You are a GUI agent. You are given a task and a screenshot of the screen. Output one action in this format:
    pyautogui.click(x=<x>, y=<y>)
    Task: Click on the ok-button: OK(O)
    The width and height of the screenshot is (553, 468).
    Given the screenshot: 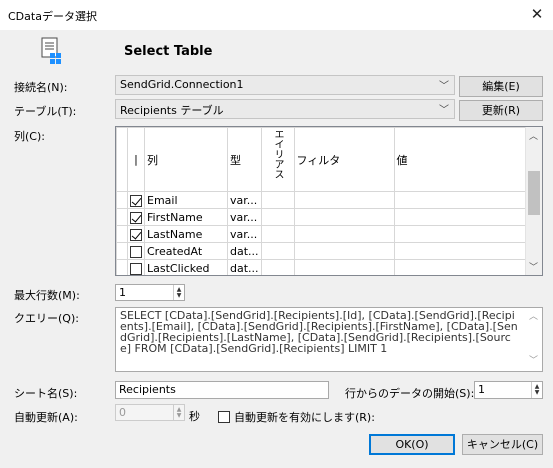 What is the action you would take?
    pyautogui.click(x=412, y=444)
    